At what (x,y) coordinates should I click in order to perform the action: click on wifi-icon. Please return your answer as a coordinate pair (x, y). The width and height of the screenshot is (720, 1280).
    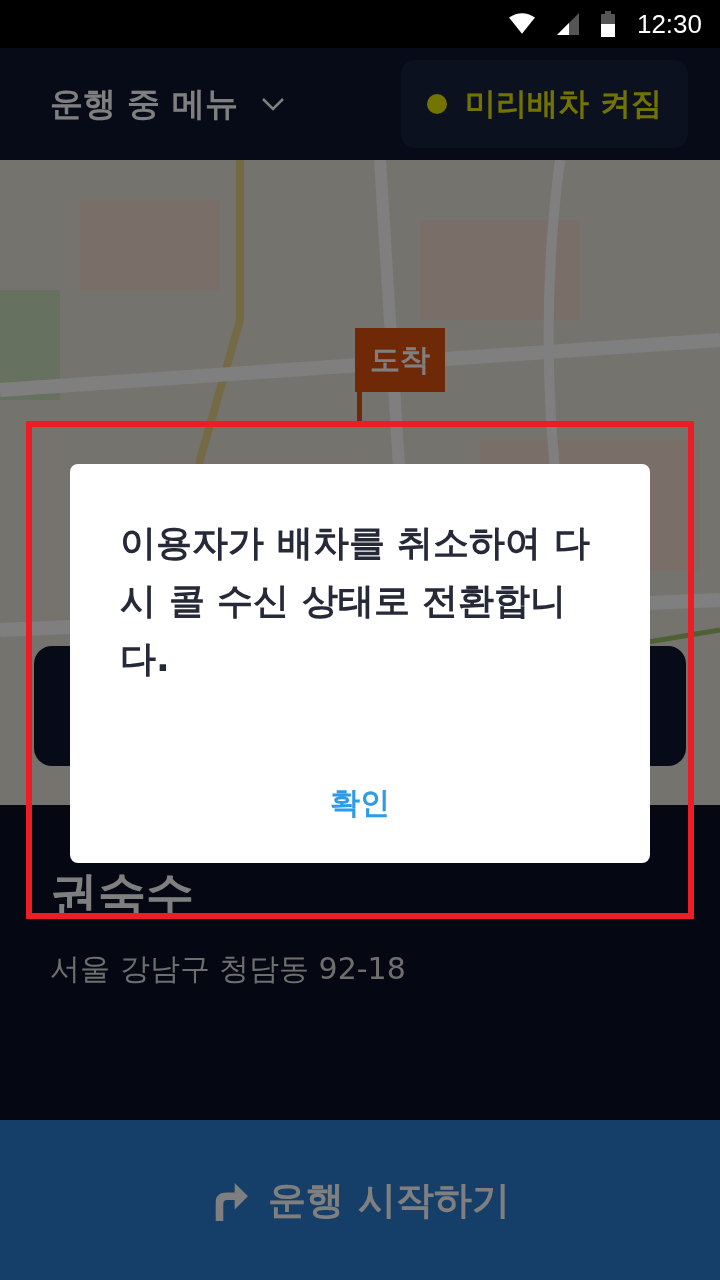
    Looking at the image, I should click on (521, 24).